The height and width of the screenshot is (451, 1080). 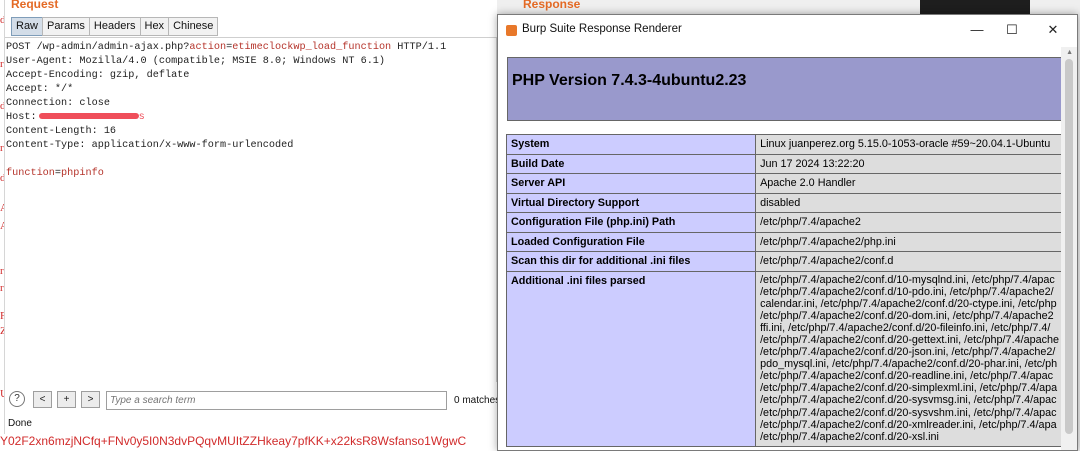 What do you see at coordinates (909, 163) in the screenshot?
I see `info-value: Jun 17 2024 13:22:20` at bounding box center [909, 163].